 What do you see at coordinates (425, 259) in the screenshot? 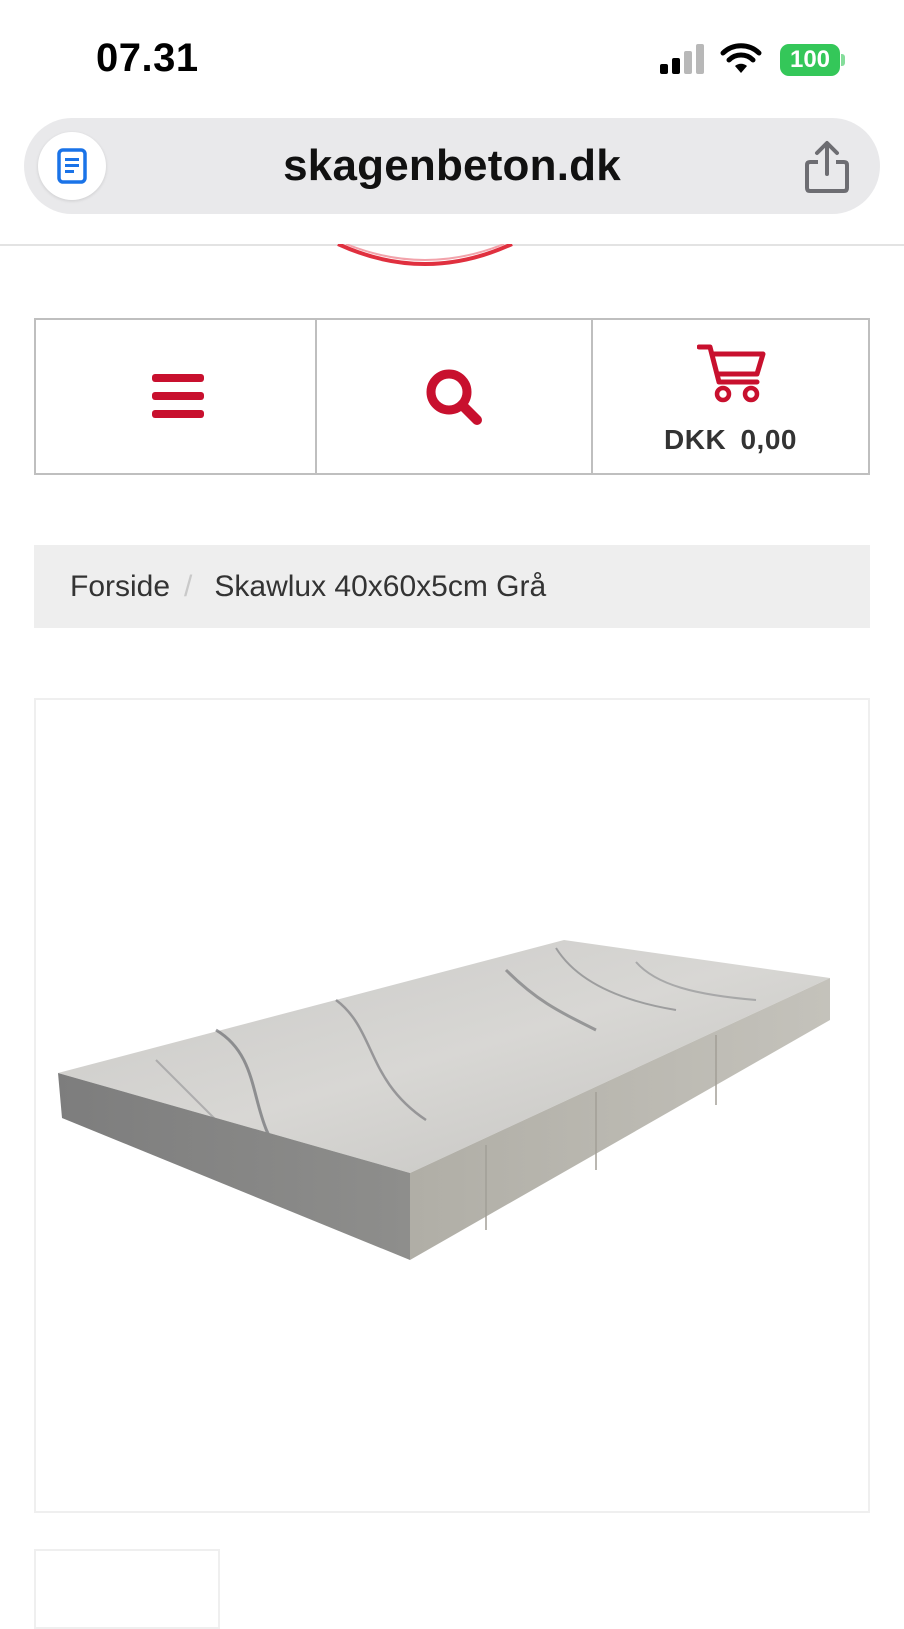
I see `site-logo` at bounding box center [425, 259].